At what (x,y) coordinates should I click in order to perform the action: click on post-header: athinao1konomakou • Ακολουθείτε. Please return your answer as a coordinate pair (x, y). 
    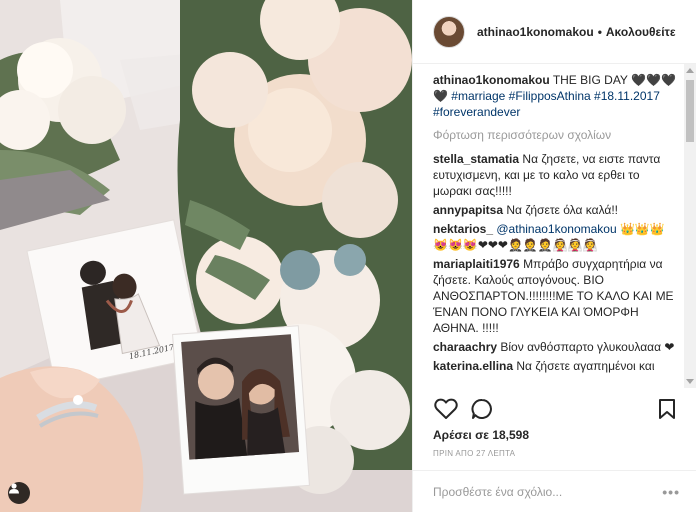
    Looking at the image, I should click on (554, 32).